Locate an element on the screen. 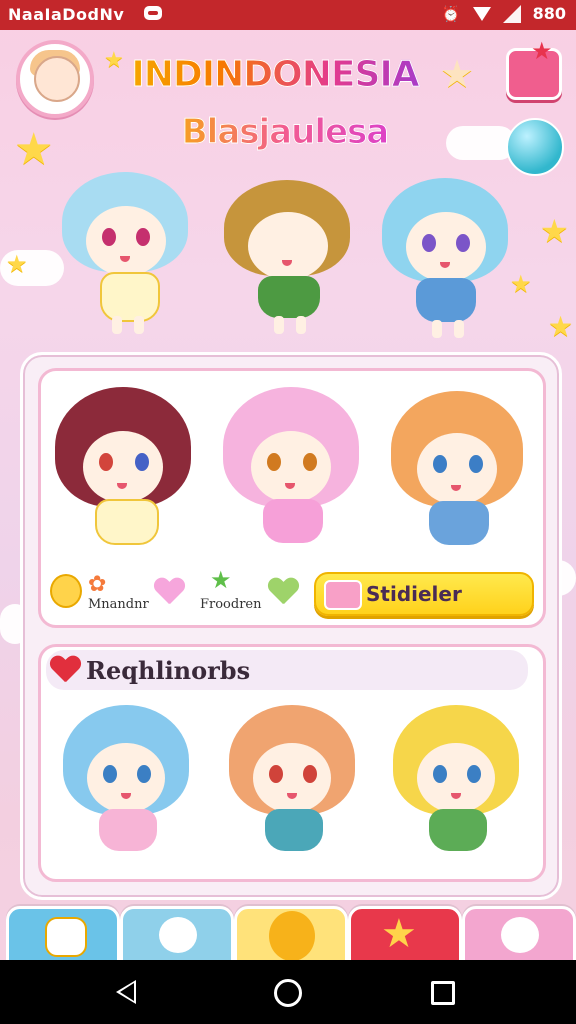  bubble-icon is located at coordinates (535, 147).